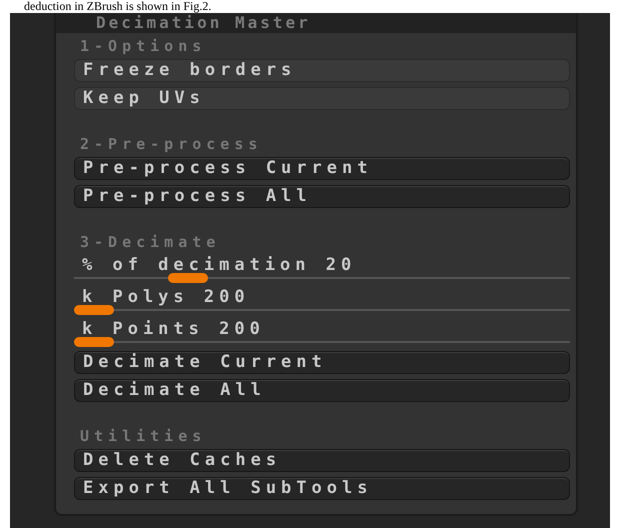  What do you see at coordinates (322, 390) in the screenshot?
I see `action-button: Decimate All` at bounding box center [322, 390].